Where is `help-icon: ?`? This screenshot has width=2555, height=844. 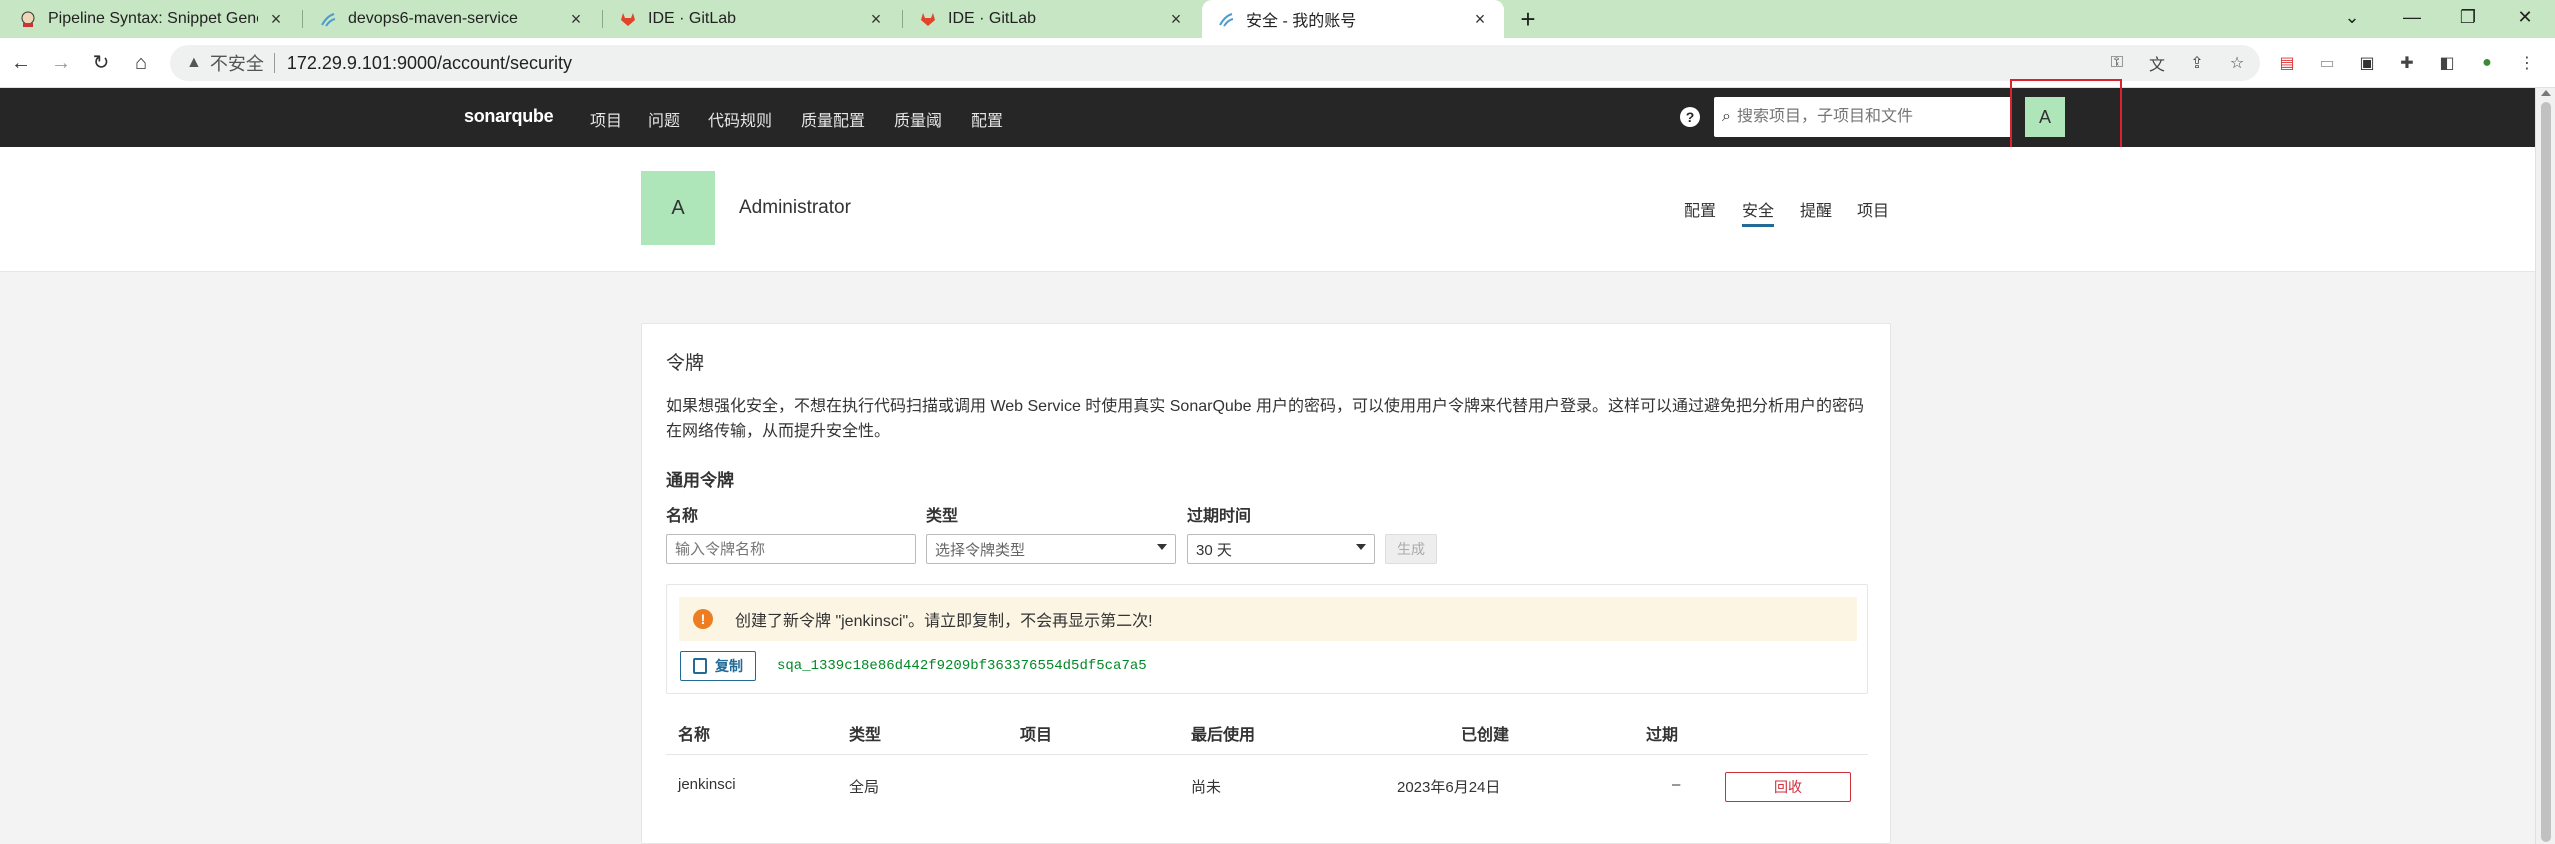 help-icon: ? is located at coordinates (1690, 117).